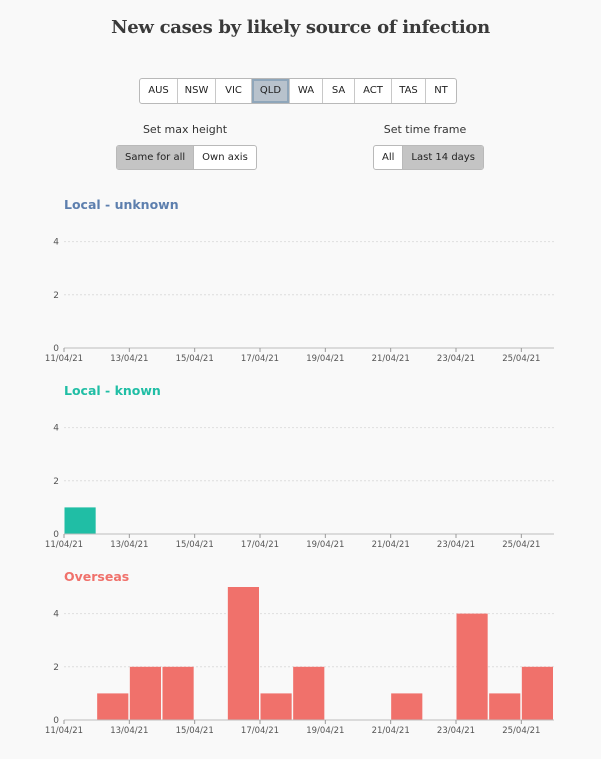 This screenshot has width=601, height=759. Describe the element at coordinates (121, 204) in the screenshot. I see `chart-title-local-unknown: Local - unknown` at that location.